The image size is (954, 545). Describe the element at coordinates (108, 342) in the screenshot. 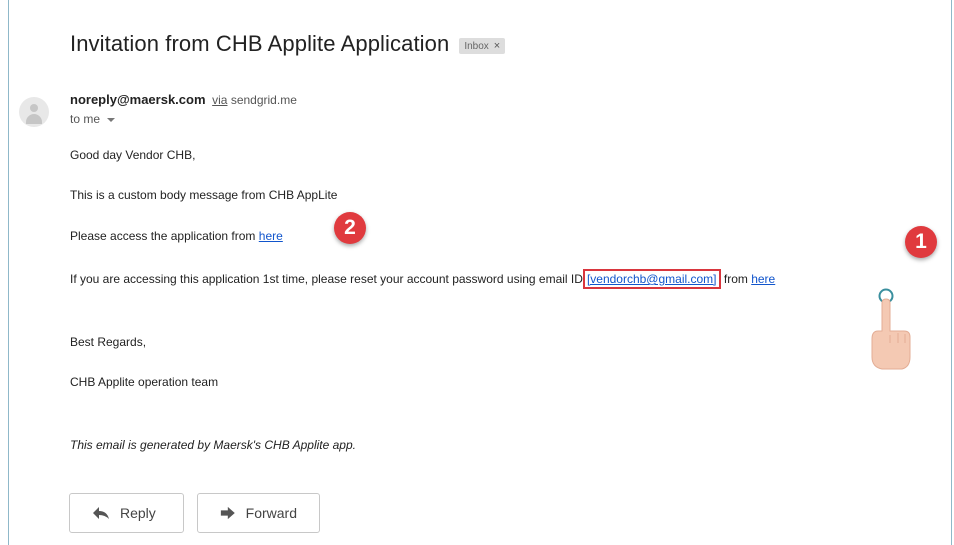

I see `regards-text: Best Regards,` at that location.